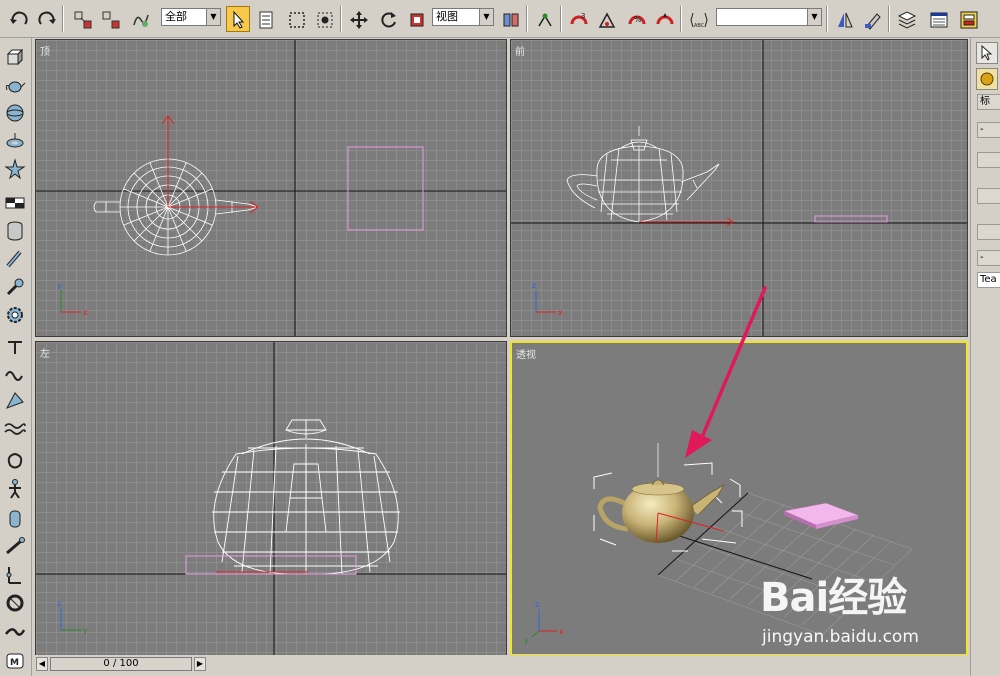  What do you see at coordinates (840, 637) in the screenshot?
I see `watermark-url: jingyan.baidu.com` at bounding box center [840, 637].